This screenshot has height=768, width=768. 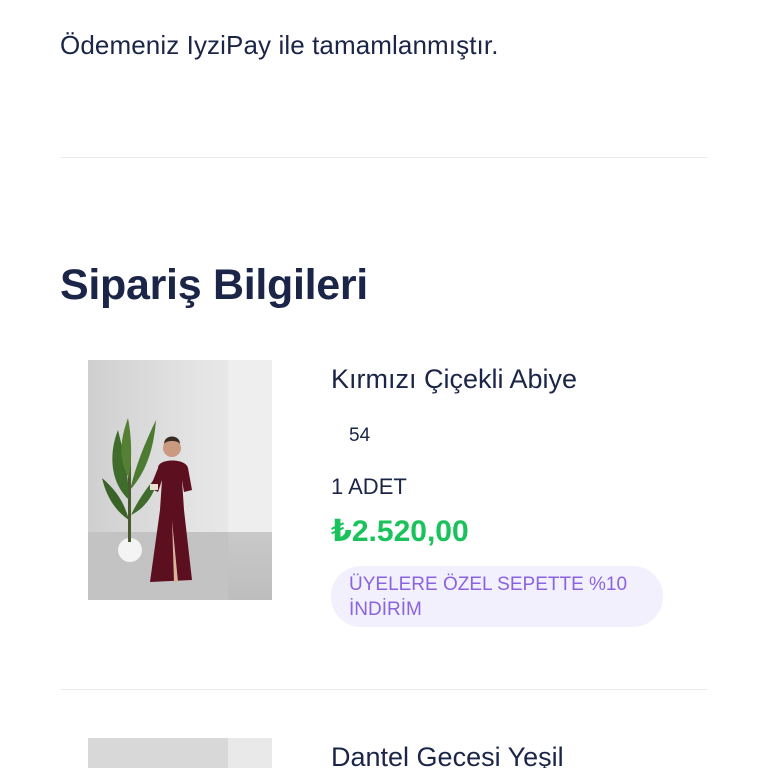 What do you see at coordinates (369, 486) in the screenshot?
I see `product-quantity: 1 ADET` at bounding box center [369, 486].